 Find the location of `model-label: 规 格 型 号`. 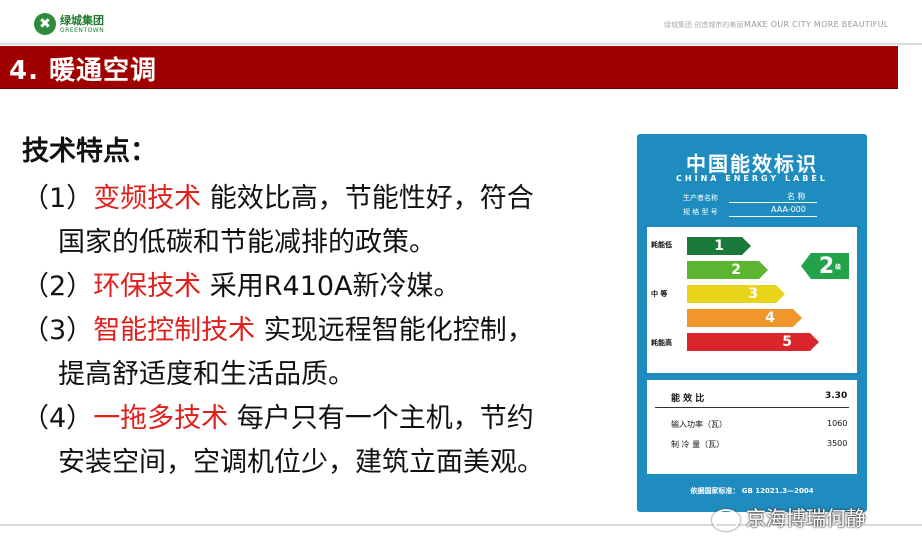

model-label: 规 格 型 号 is located at coordinates (700, 212).